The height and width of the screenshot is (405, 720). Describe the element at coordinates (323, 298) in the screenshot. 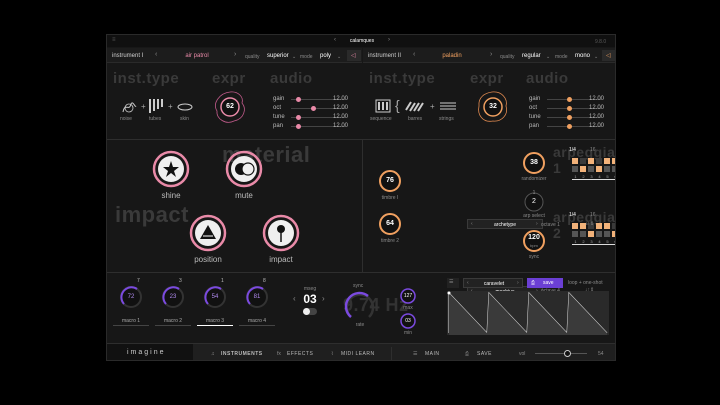

I see `mseg-next-arrow: ›` at that location.